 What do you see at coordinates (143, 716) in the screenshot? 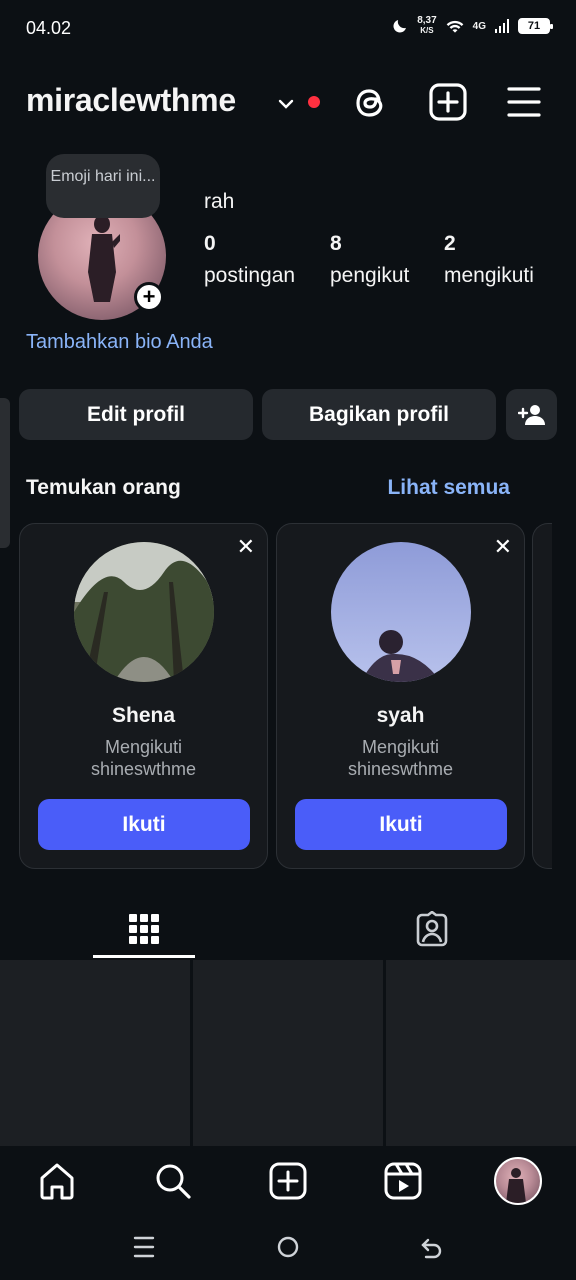
I see `suggestion-name: Shena` at bounding box center [143, 716].